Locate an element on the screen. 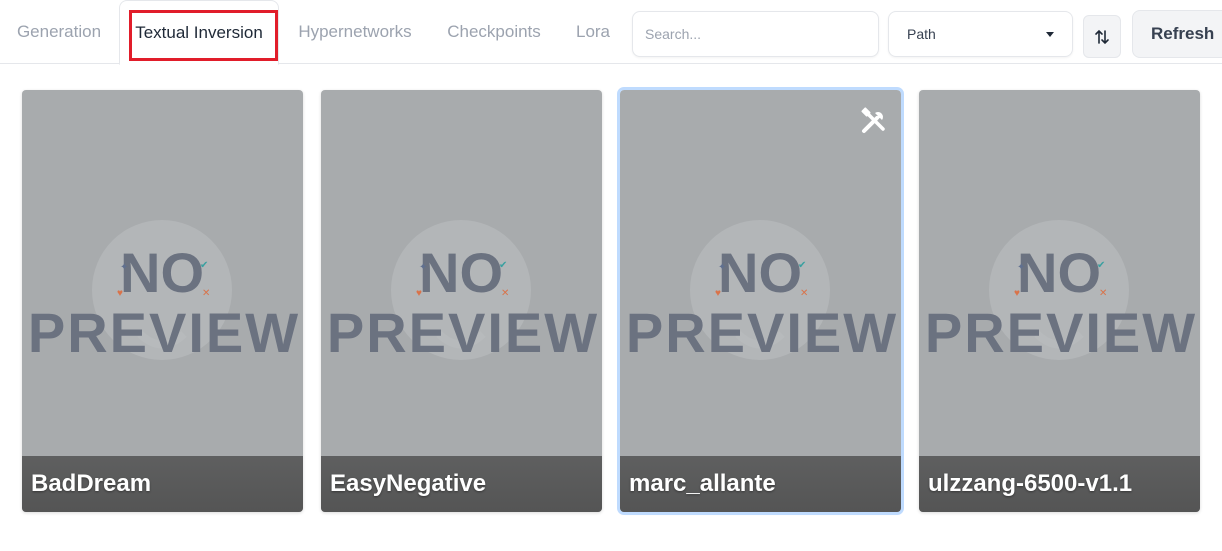 The image size is (1222, 551). card-label-bar: EasyNegative is located at coordinates (461, 484).